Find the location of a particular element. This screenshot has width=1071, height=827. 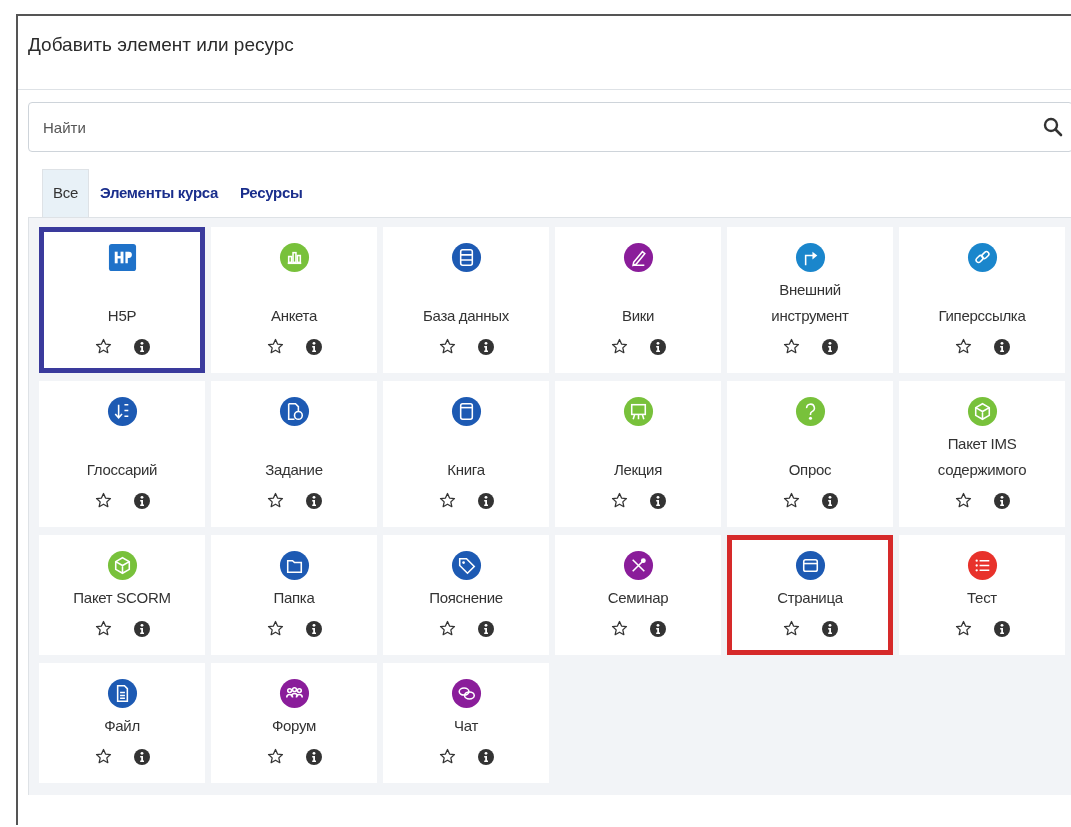

activity-name: Пакет IMS содержимого is located at coordinates (982, 456).